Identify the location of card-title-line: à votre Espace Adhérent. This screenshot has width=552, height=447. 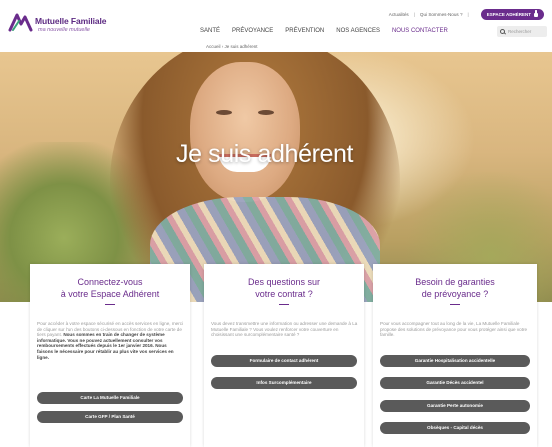
(110, 294).